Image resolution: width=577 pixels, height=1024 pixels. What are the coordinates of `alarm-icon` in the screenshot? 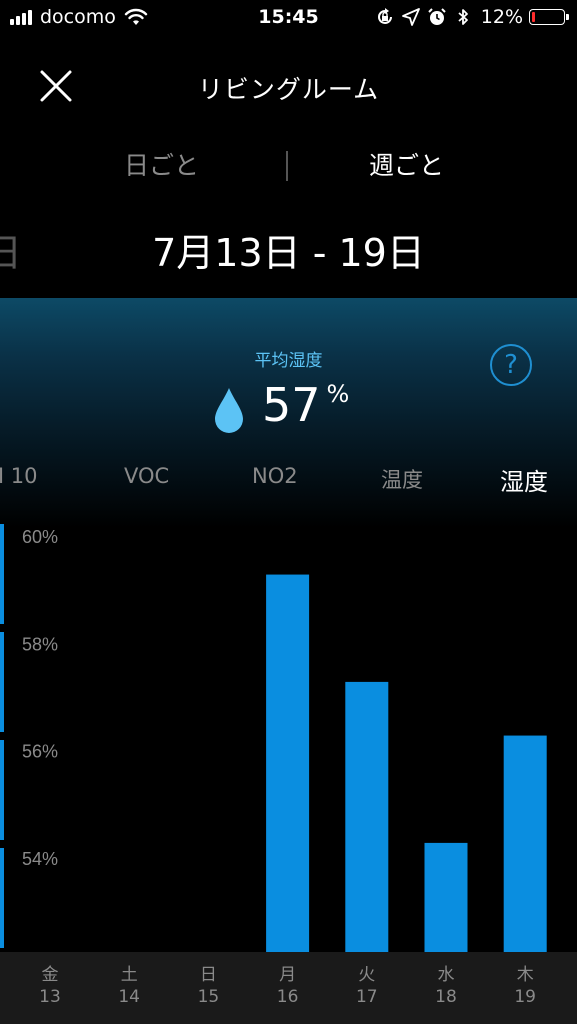 It's located at (437, 16).